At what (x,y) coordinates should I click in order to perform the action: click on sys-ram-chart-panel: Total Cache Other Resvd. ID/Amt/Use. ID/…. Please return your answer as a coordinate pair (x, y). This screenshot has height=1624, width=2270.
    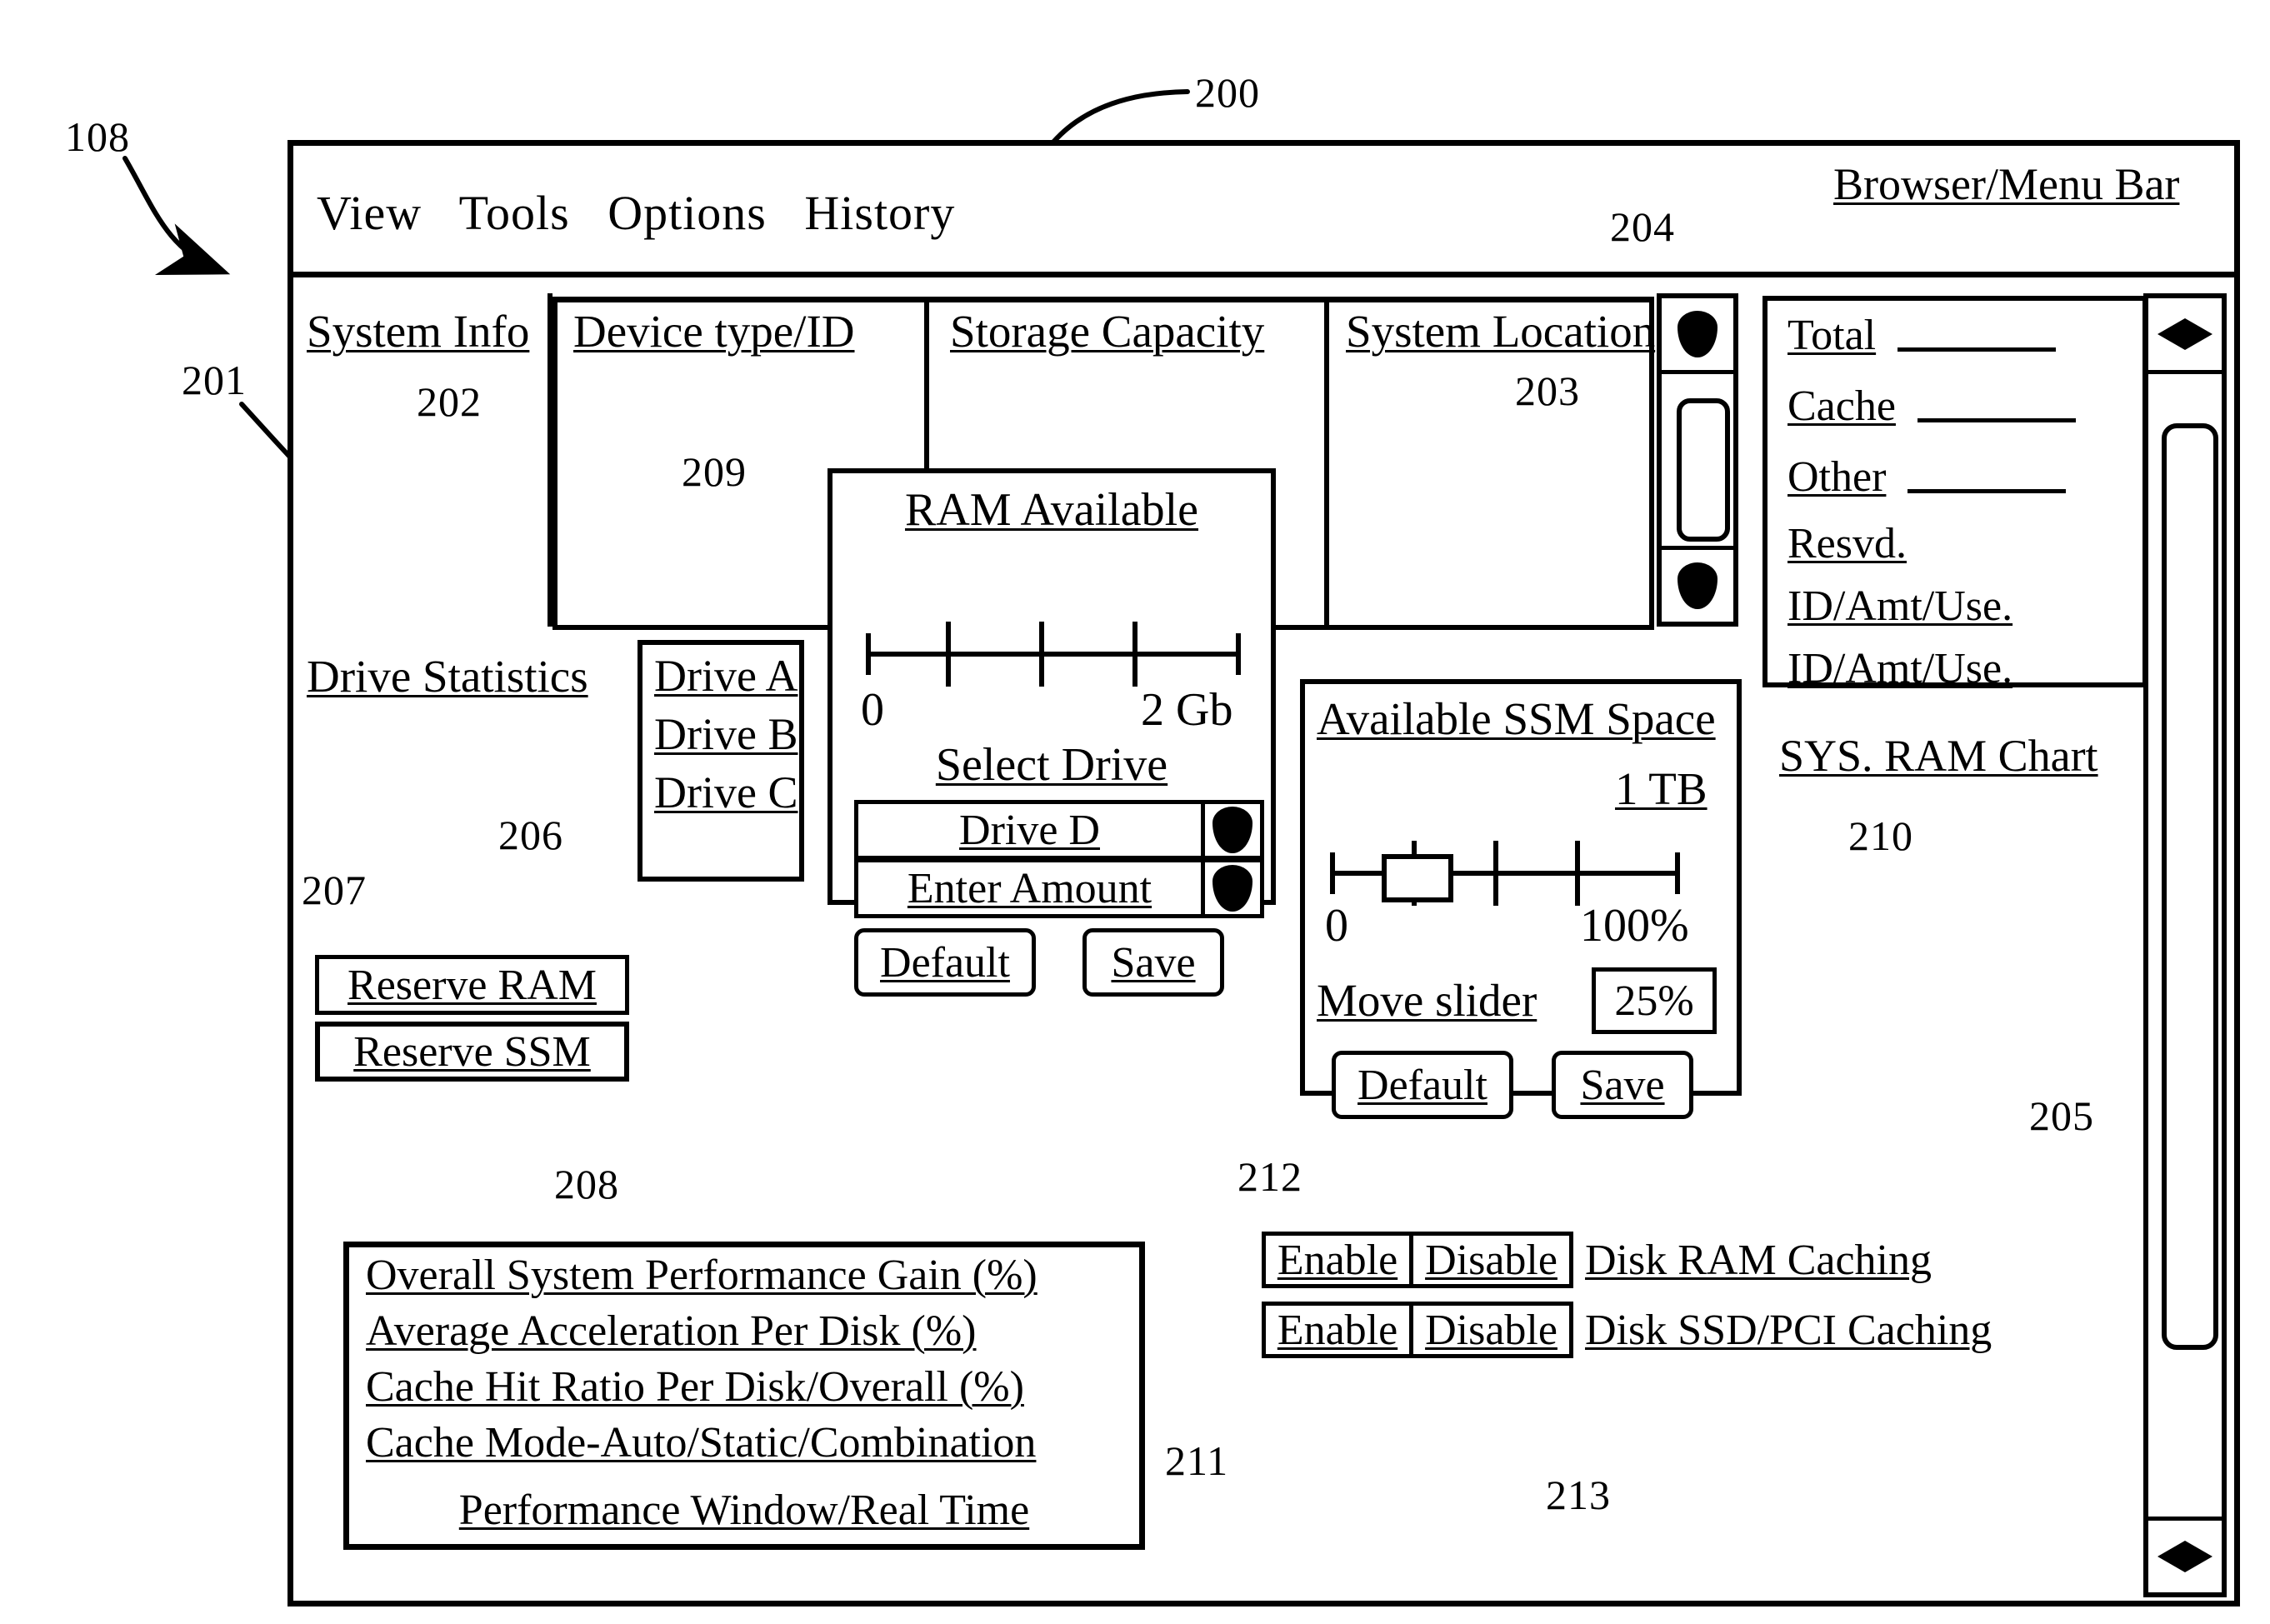
    Looking at the image, I should click on (1955, 494).